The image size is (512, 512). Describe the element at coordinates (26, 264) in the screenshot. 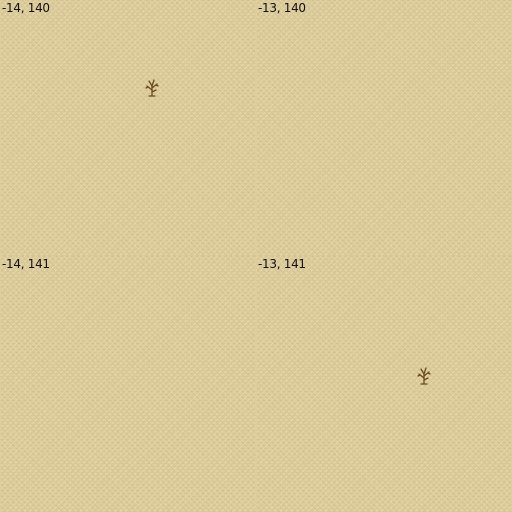

I see `tile-coordinate-label: -14, 141` at that location.